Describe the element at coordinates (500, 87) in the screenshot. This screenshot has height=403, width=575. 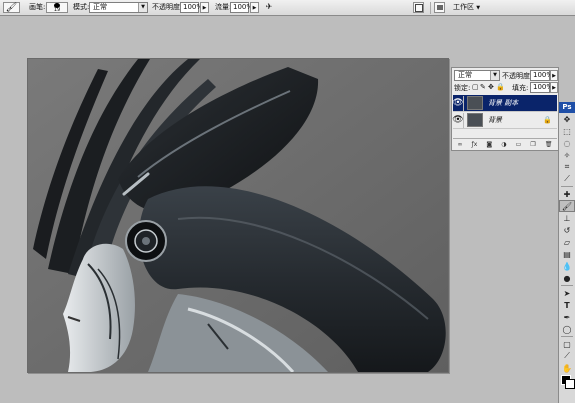
I see `lock-all-icon: 🔒` at that location.